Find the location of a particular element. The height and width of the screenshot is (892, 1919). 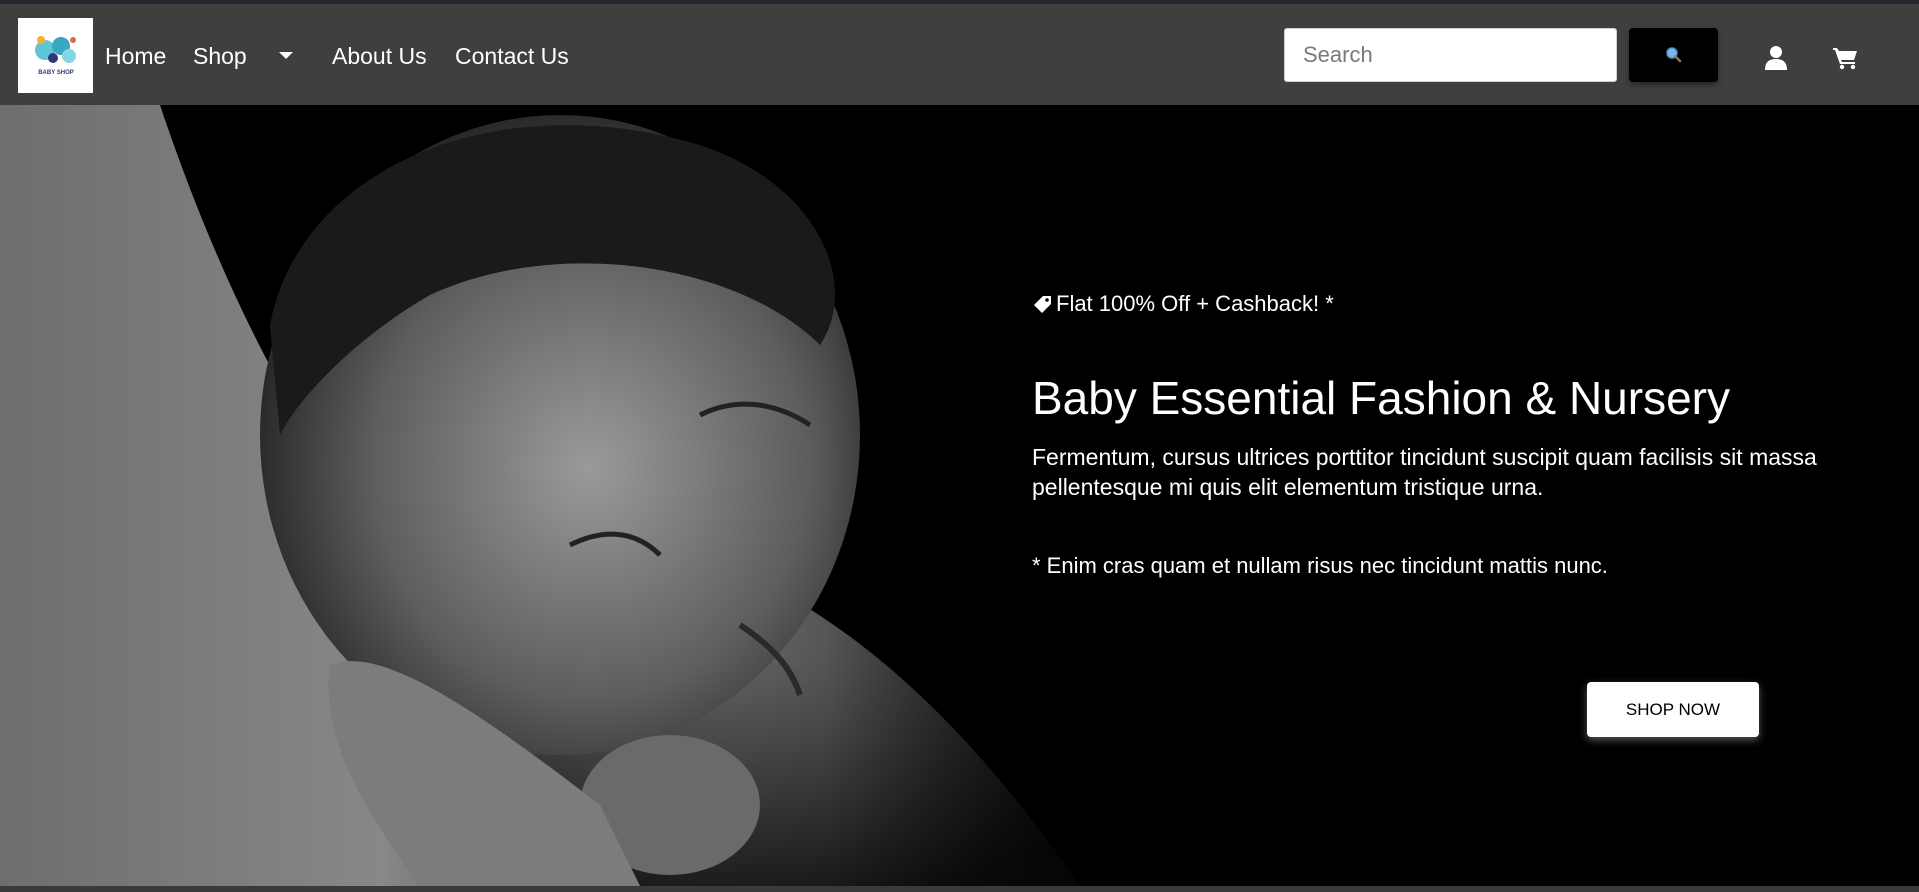

tag-icon is located at coordinates (1042, 304).